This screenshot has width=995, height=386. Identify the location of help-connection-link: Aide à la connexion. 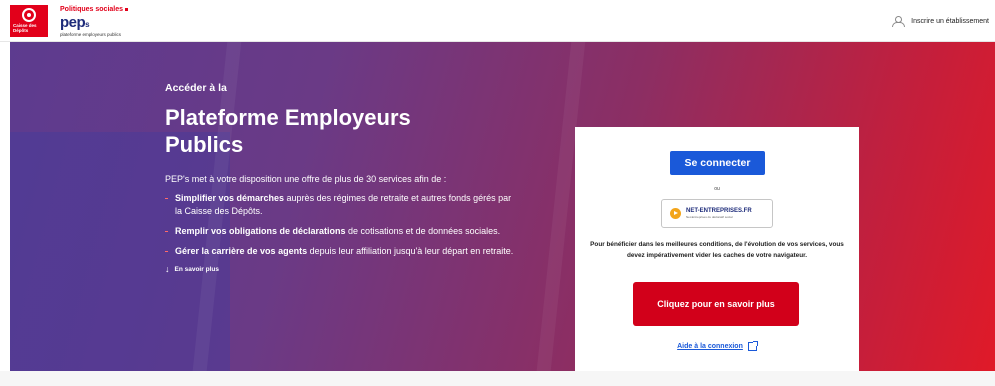
(717, 346).